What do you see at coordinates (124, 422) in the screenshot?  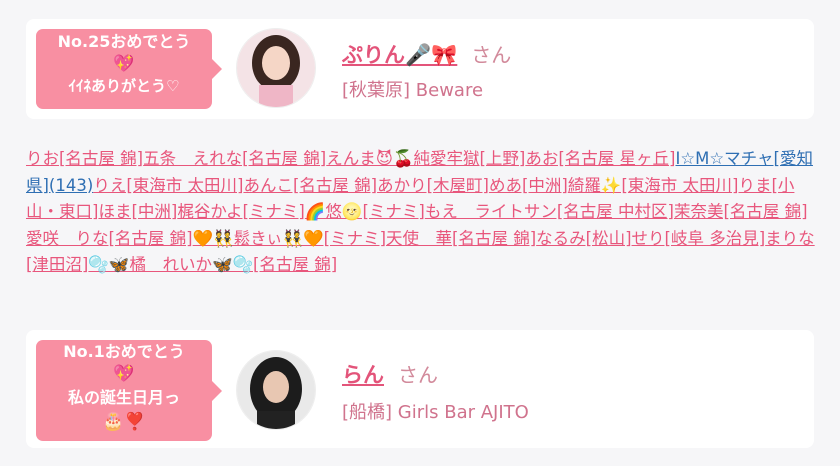 I see `birthday-cake-icon: 🎂❣️` at bounding box center [124, 422].